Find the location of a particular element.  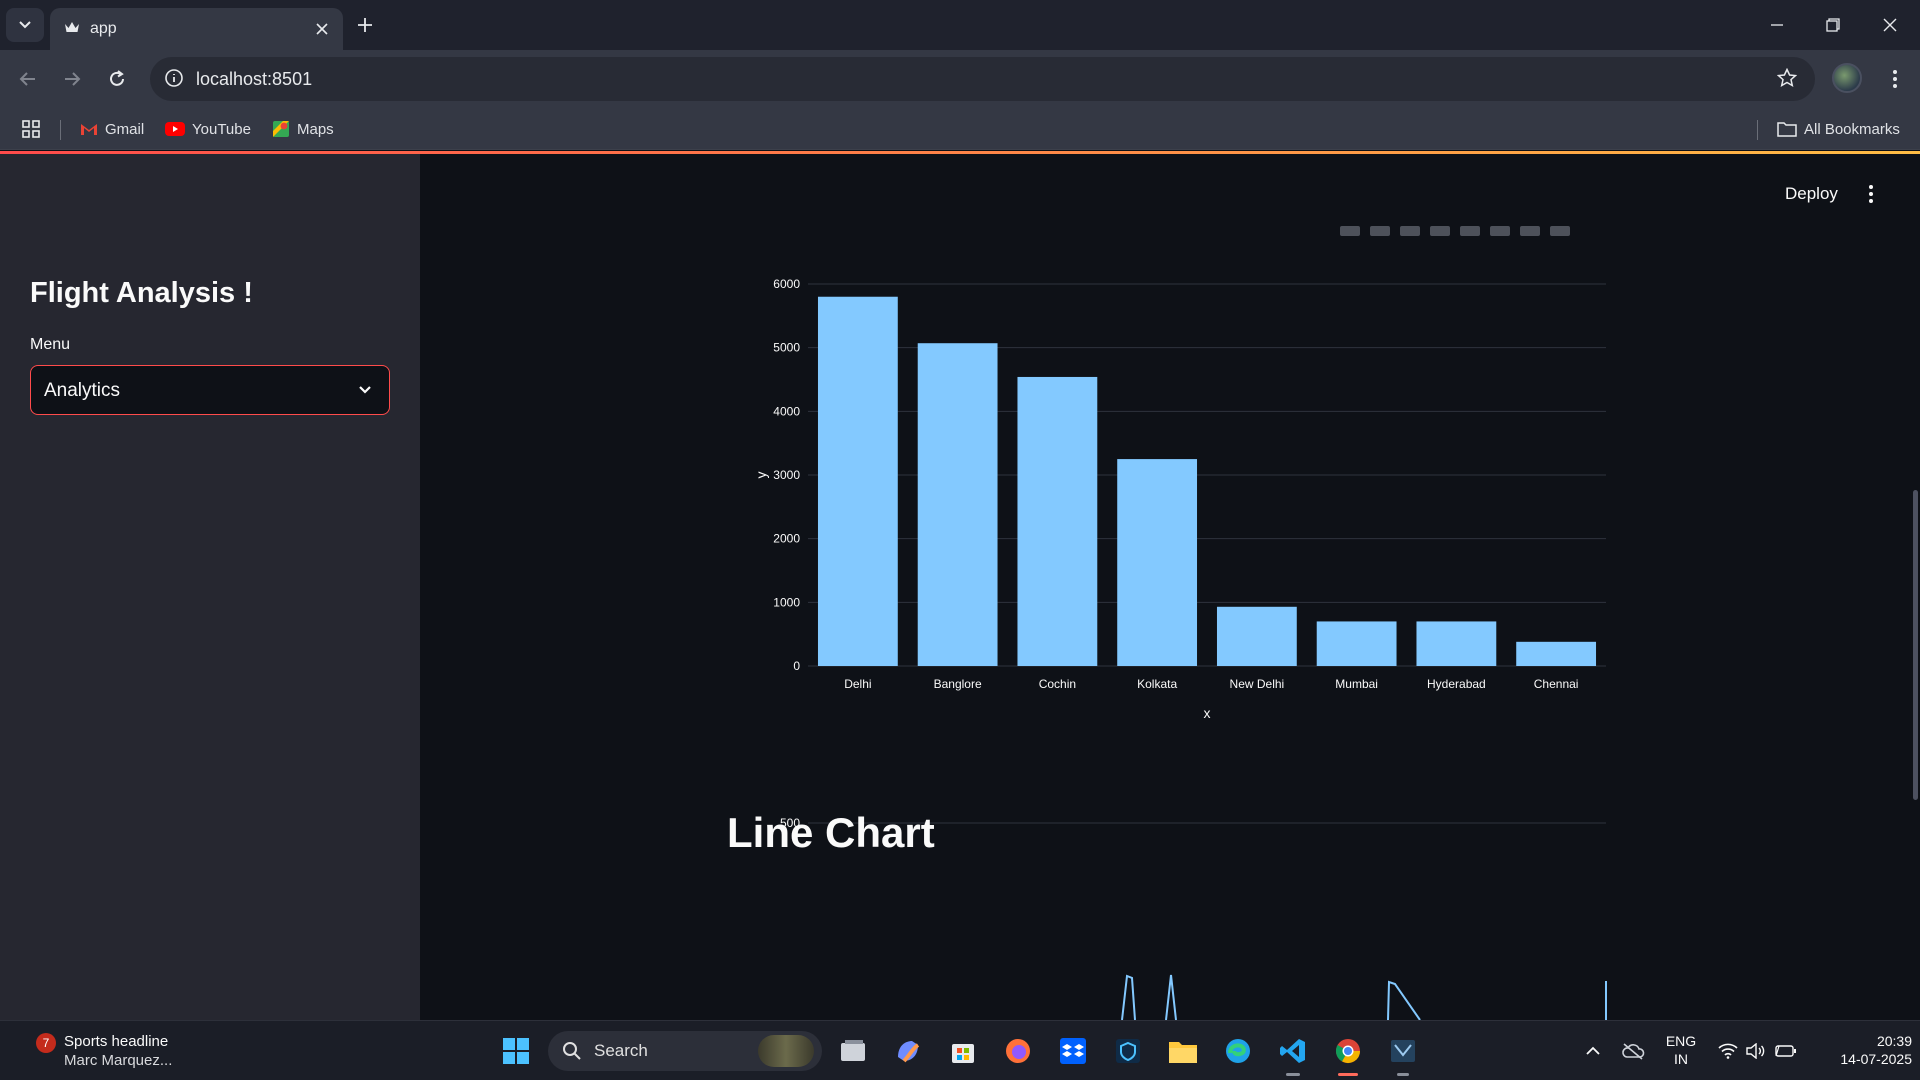

x-tick-label: New Delhi is located at coordinates (1257, 684).